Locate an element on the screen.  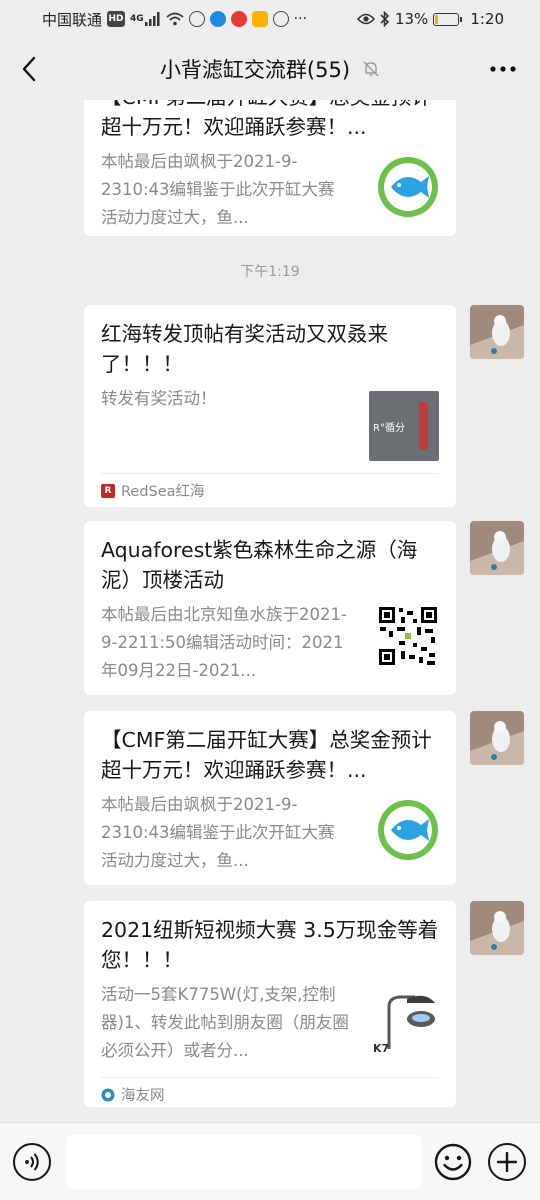
send-icon is located at coordinates (280, 19).